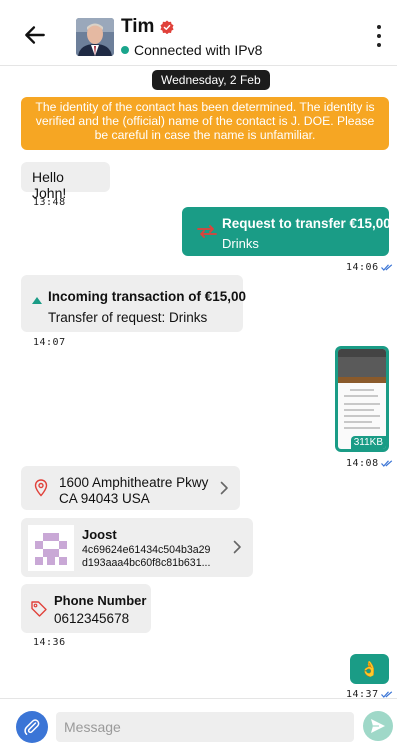 This screenshot has height=751, width=397. I want to click on identity-attribute-bubble: Phone Number 0612345678, so click(86, 608).